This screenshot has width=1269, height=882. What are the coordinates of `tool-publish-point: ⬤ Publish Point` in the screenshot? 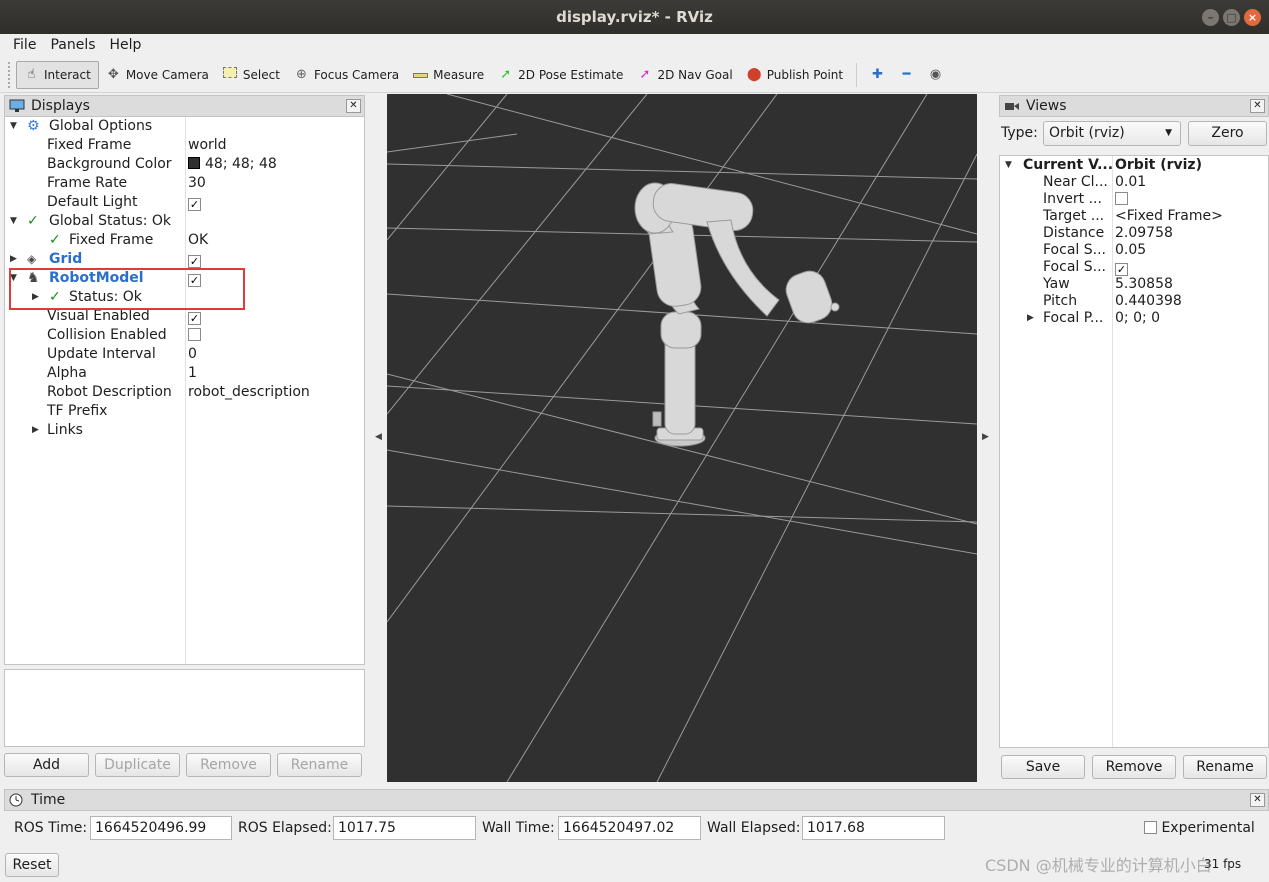 It's located at (795, 75).